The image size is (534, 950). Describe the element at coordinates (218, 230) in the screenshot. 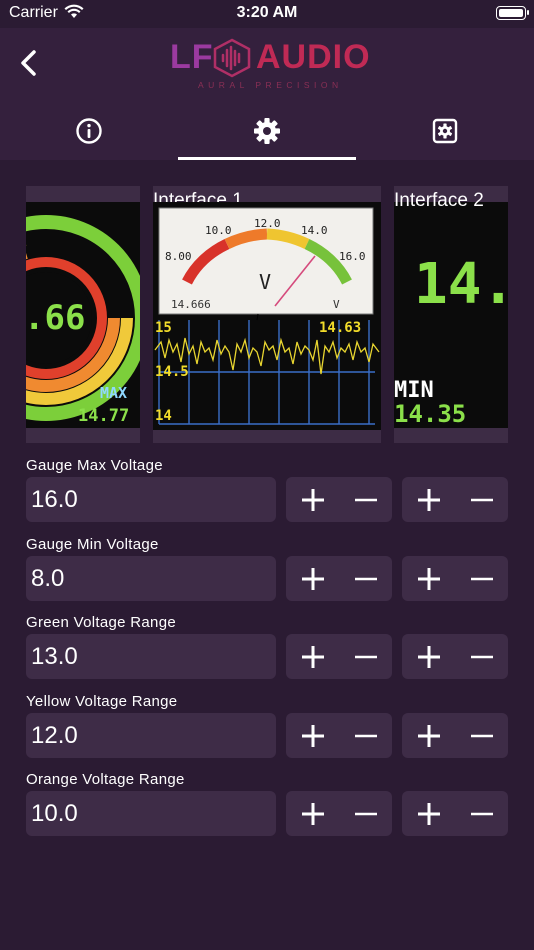

I see `meter-scale-10: 10.0` at that location.